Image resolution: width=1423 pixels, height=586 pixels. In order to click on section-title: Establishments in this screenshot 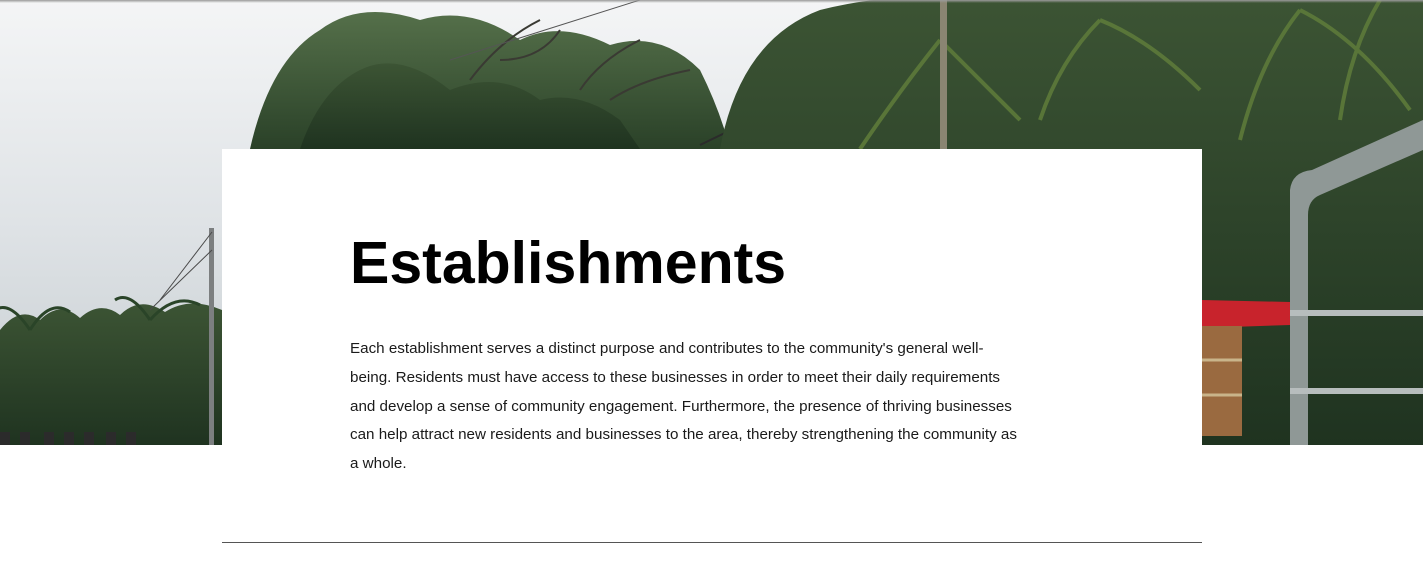, I will do `click(568, 263)`.